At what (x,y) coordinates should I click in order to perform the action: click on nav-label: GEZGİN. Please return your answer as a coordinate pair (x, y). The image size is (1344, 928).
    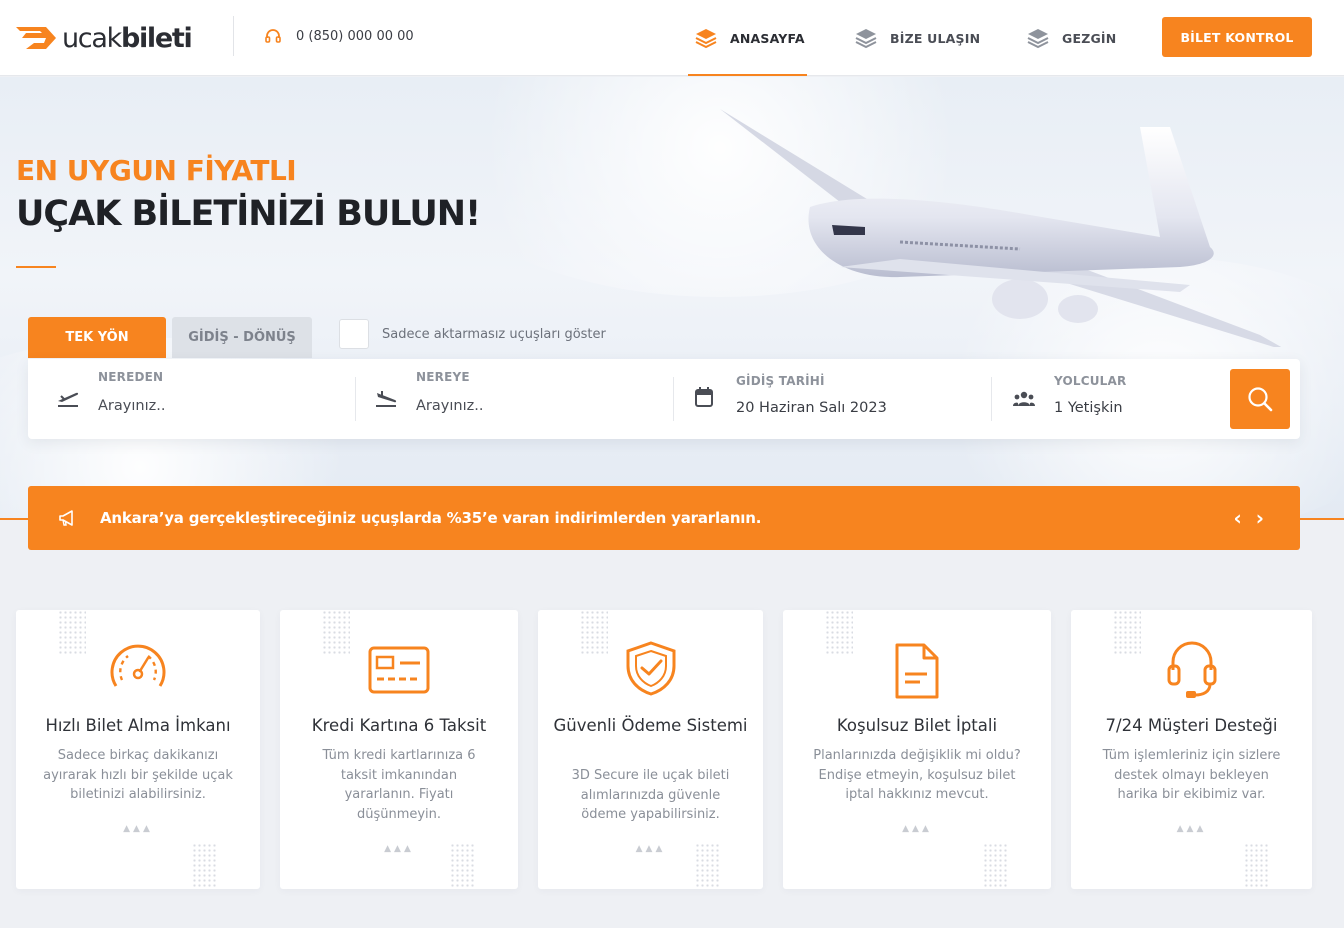
    Looking at the image, I should click on (1089, 38).